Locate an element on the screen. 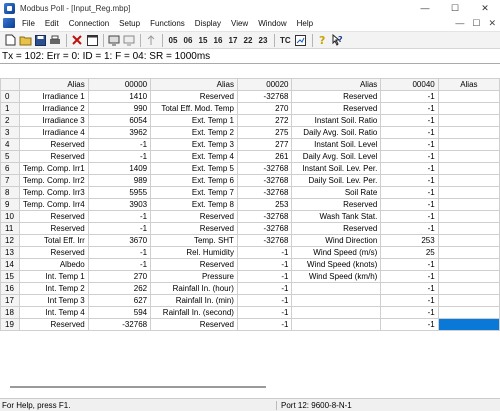 The height and width of the screenshot is (411, 500). alias-cell: Total Eff. Mod. Temp is located at coordinates (194, 108).